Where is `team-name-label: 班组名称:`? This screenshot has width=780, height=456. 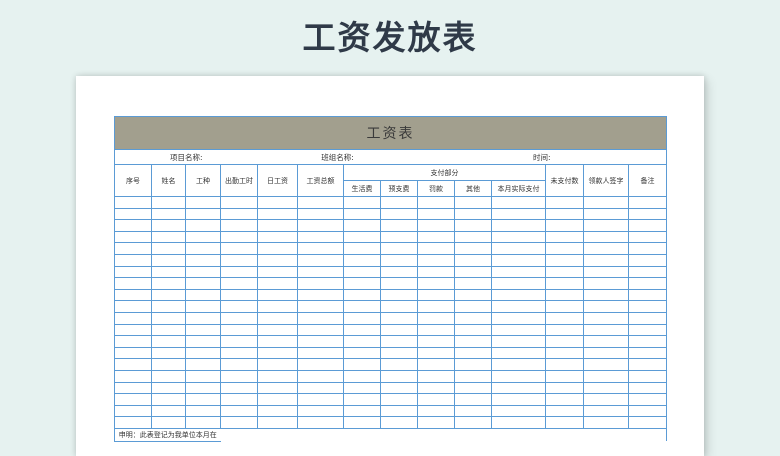 team-name-label: 班组名称: is located at coordinates (337, 157).